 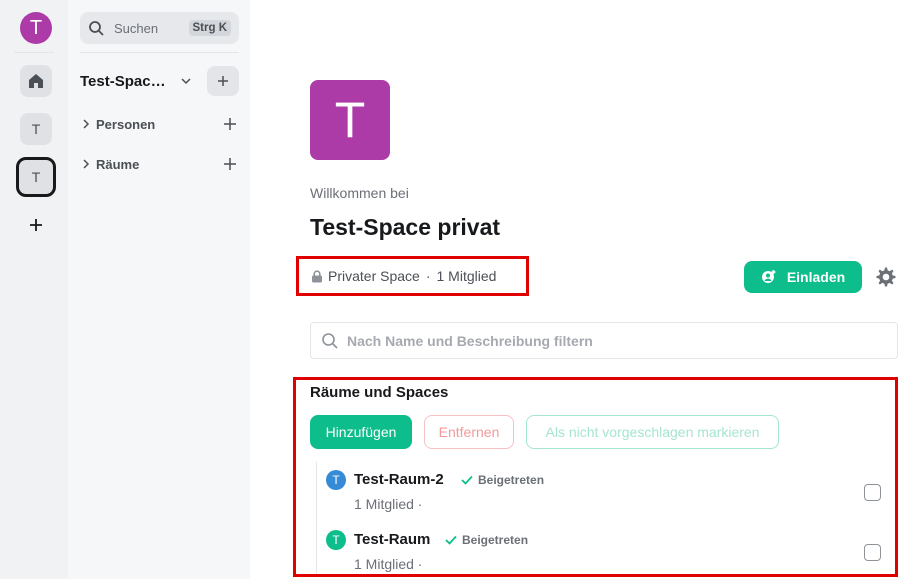 I want to click on rail-divider, so click(x=34, y=52).